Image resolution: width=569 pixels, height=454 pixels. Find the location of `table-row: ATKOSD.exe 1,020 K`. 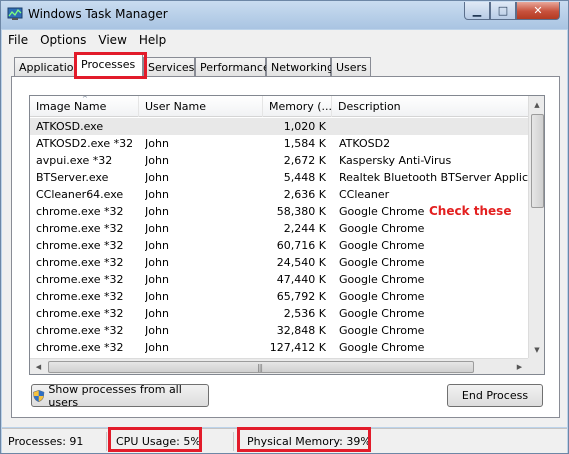

table-row: ATKOSD.exe 1,020 K is located at coordinates (279, 126).